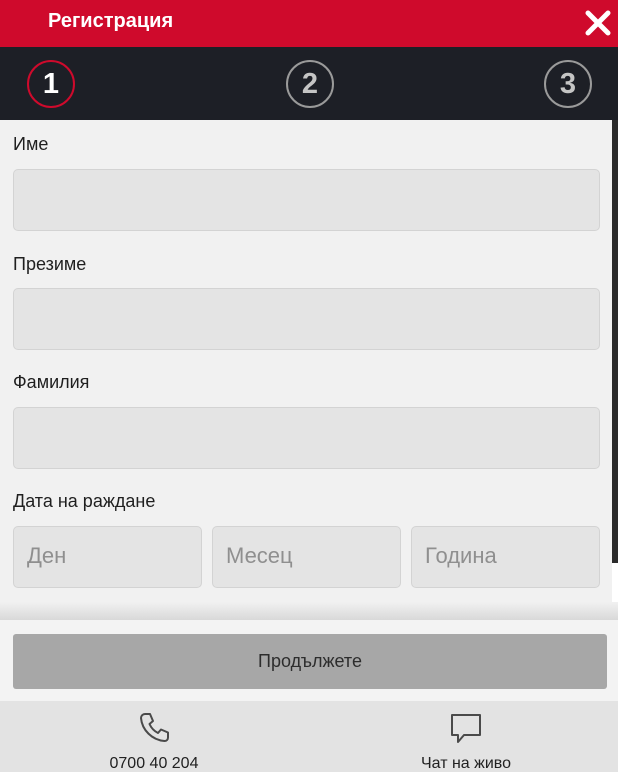  I want to click on action-bar: Продължете, so click(309, 660).